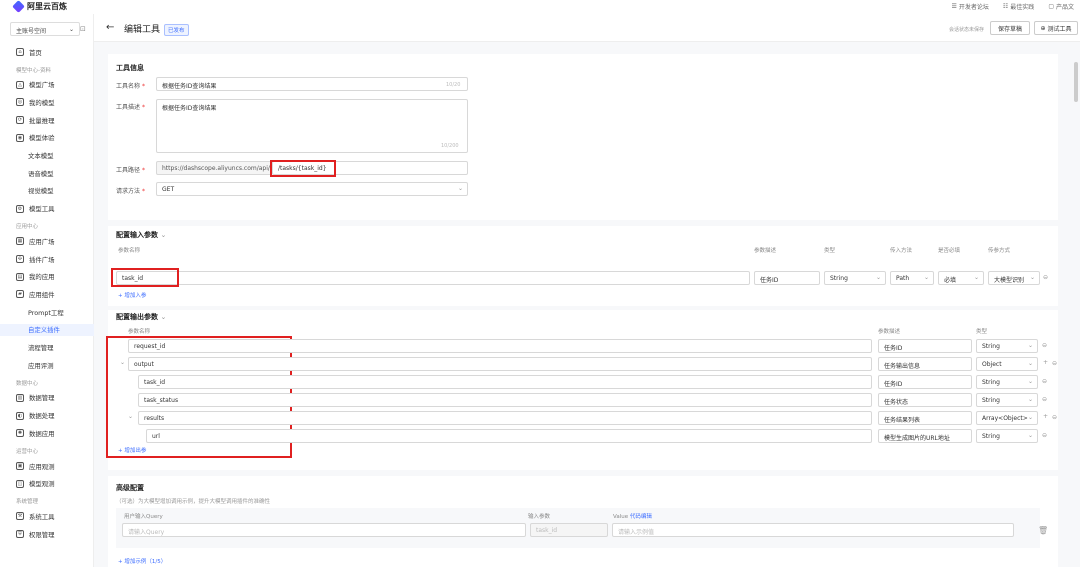 The image size is (1080, 567). What do you see at coordinates (813, 530) in the screenshot?
I see `example-value-input: 请输入示例值` at bounding box center [813, 530].